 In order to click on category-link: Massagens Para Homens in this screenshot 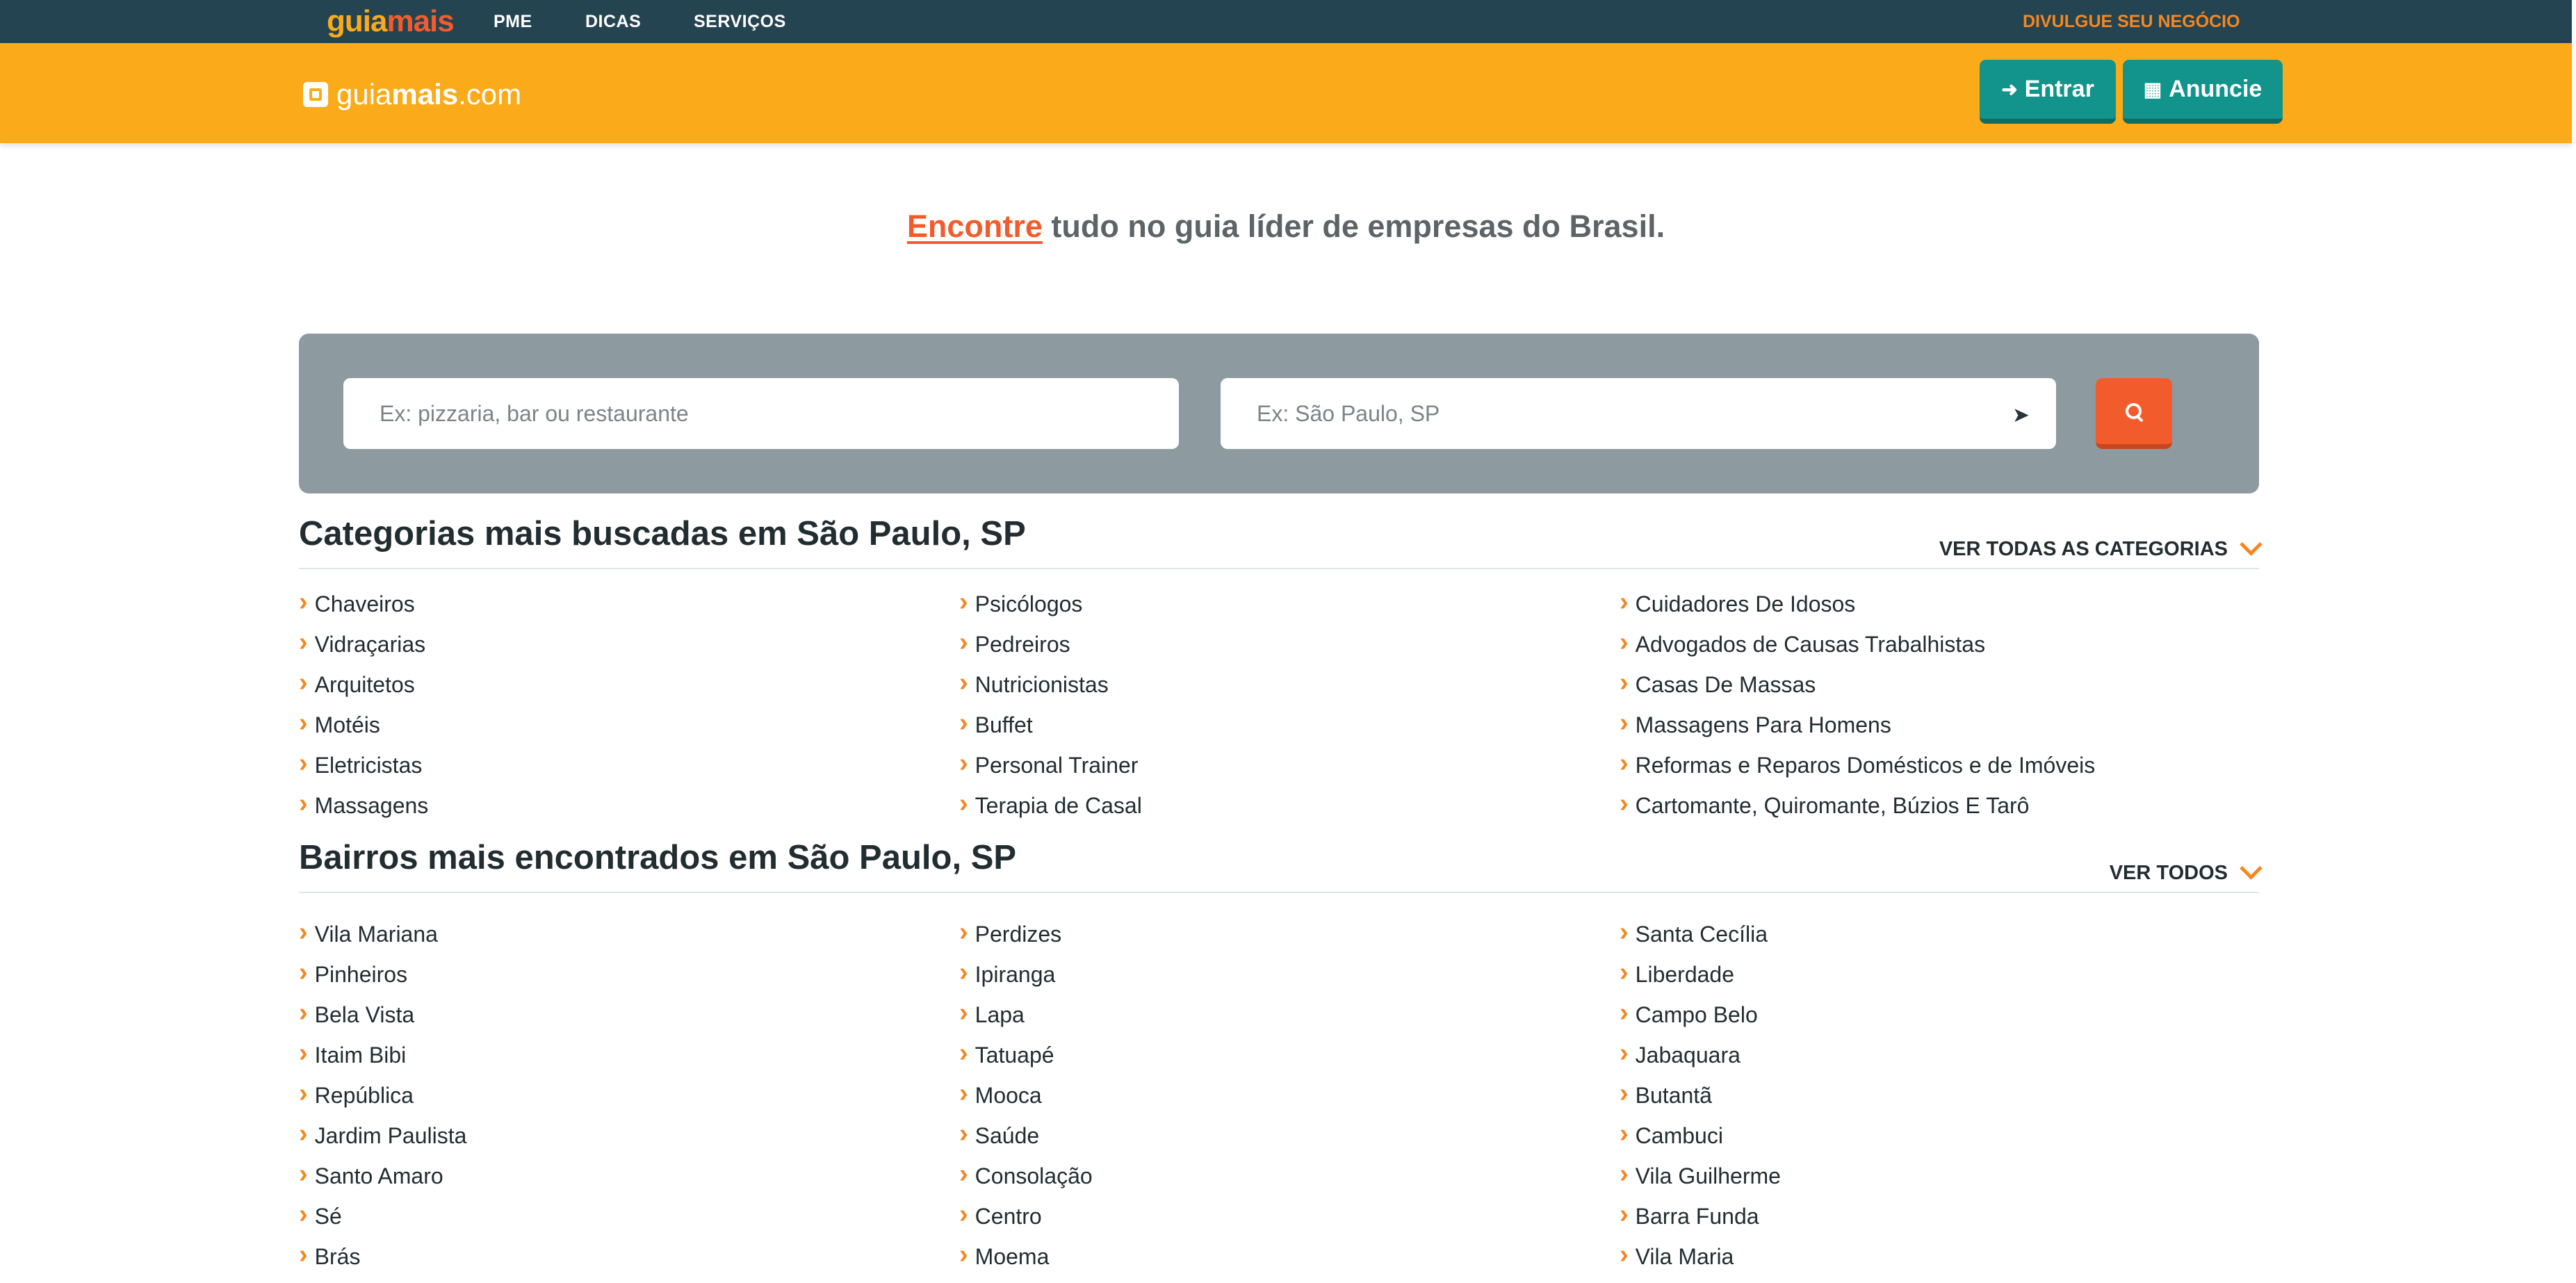, I will do `click(1857, 725)`.